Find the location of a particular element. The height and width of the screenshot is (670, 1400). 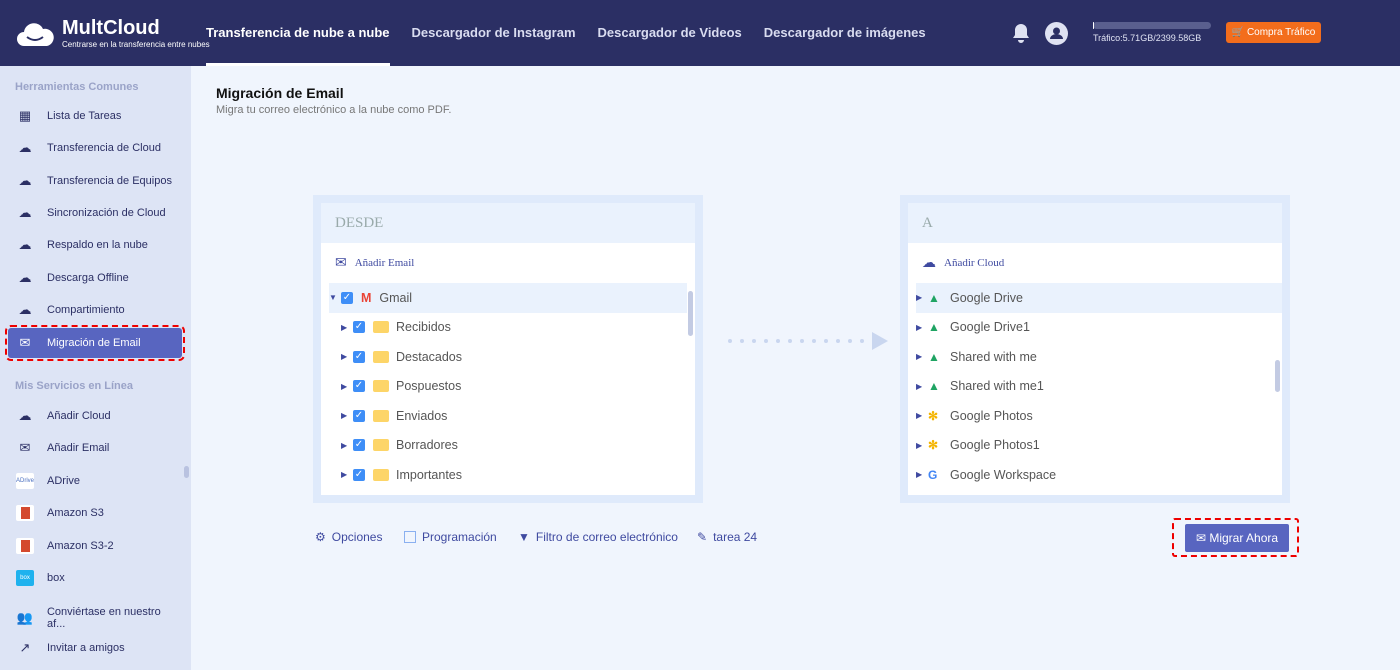

bell-icon is located at coordinates (1021, 33).